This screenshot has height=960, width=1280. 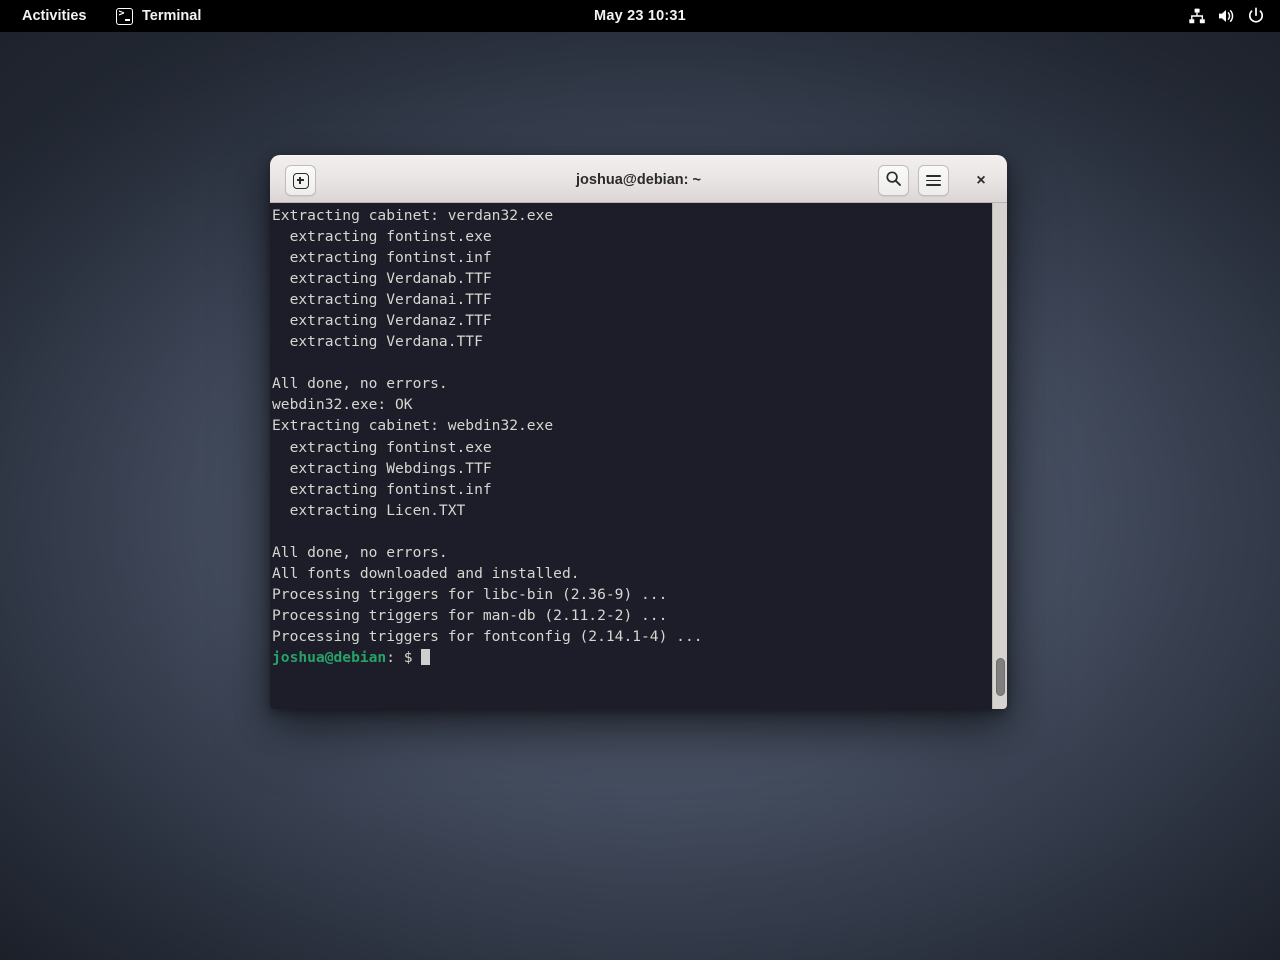 What do you see at coordinates (622, 657) in the screenshot?
I see `terminal-prompt-line: joshua@debian: $` at bounding box center [622, 657].